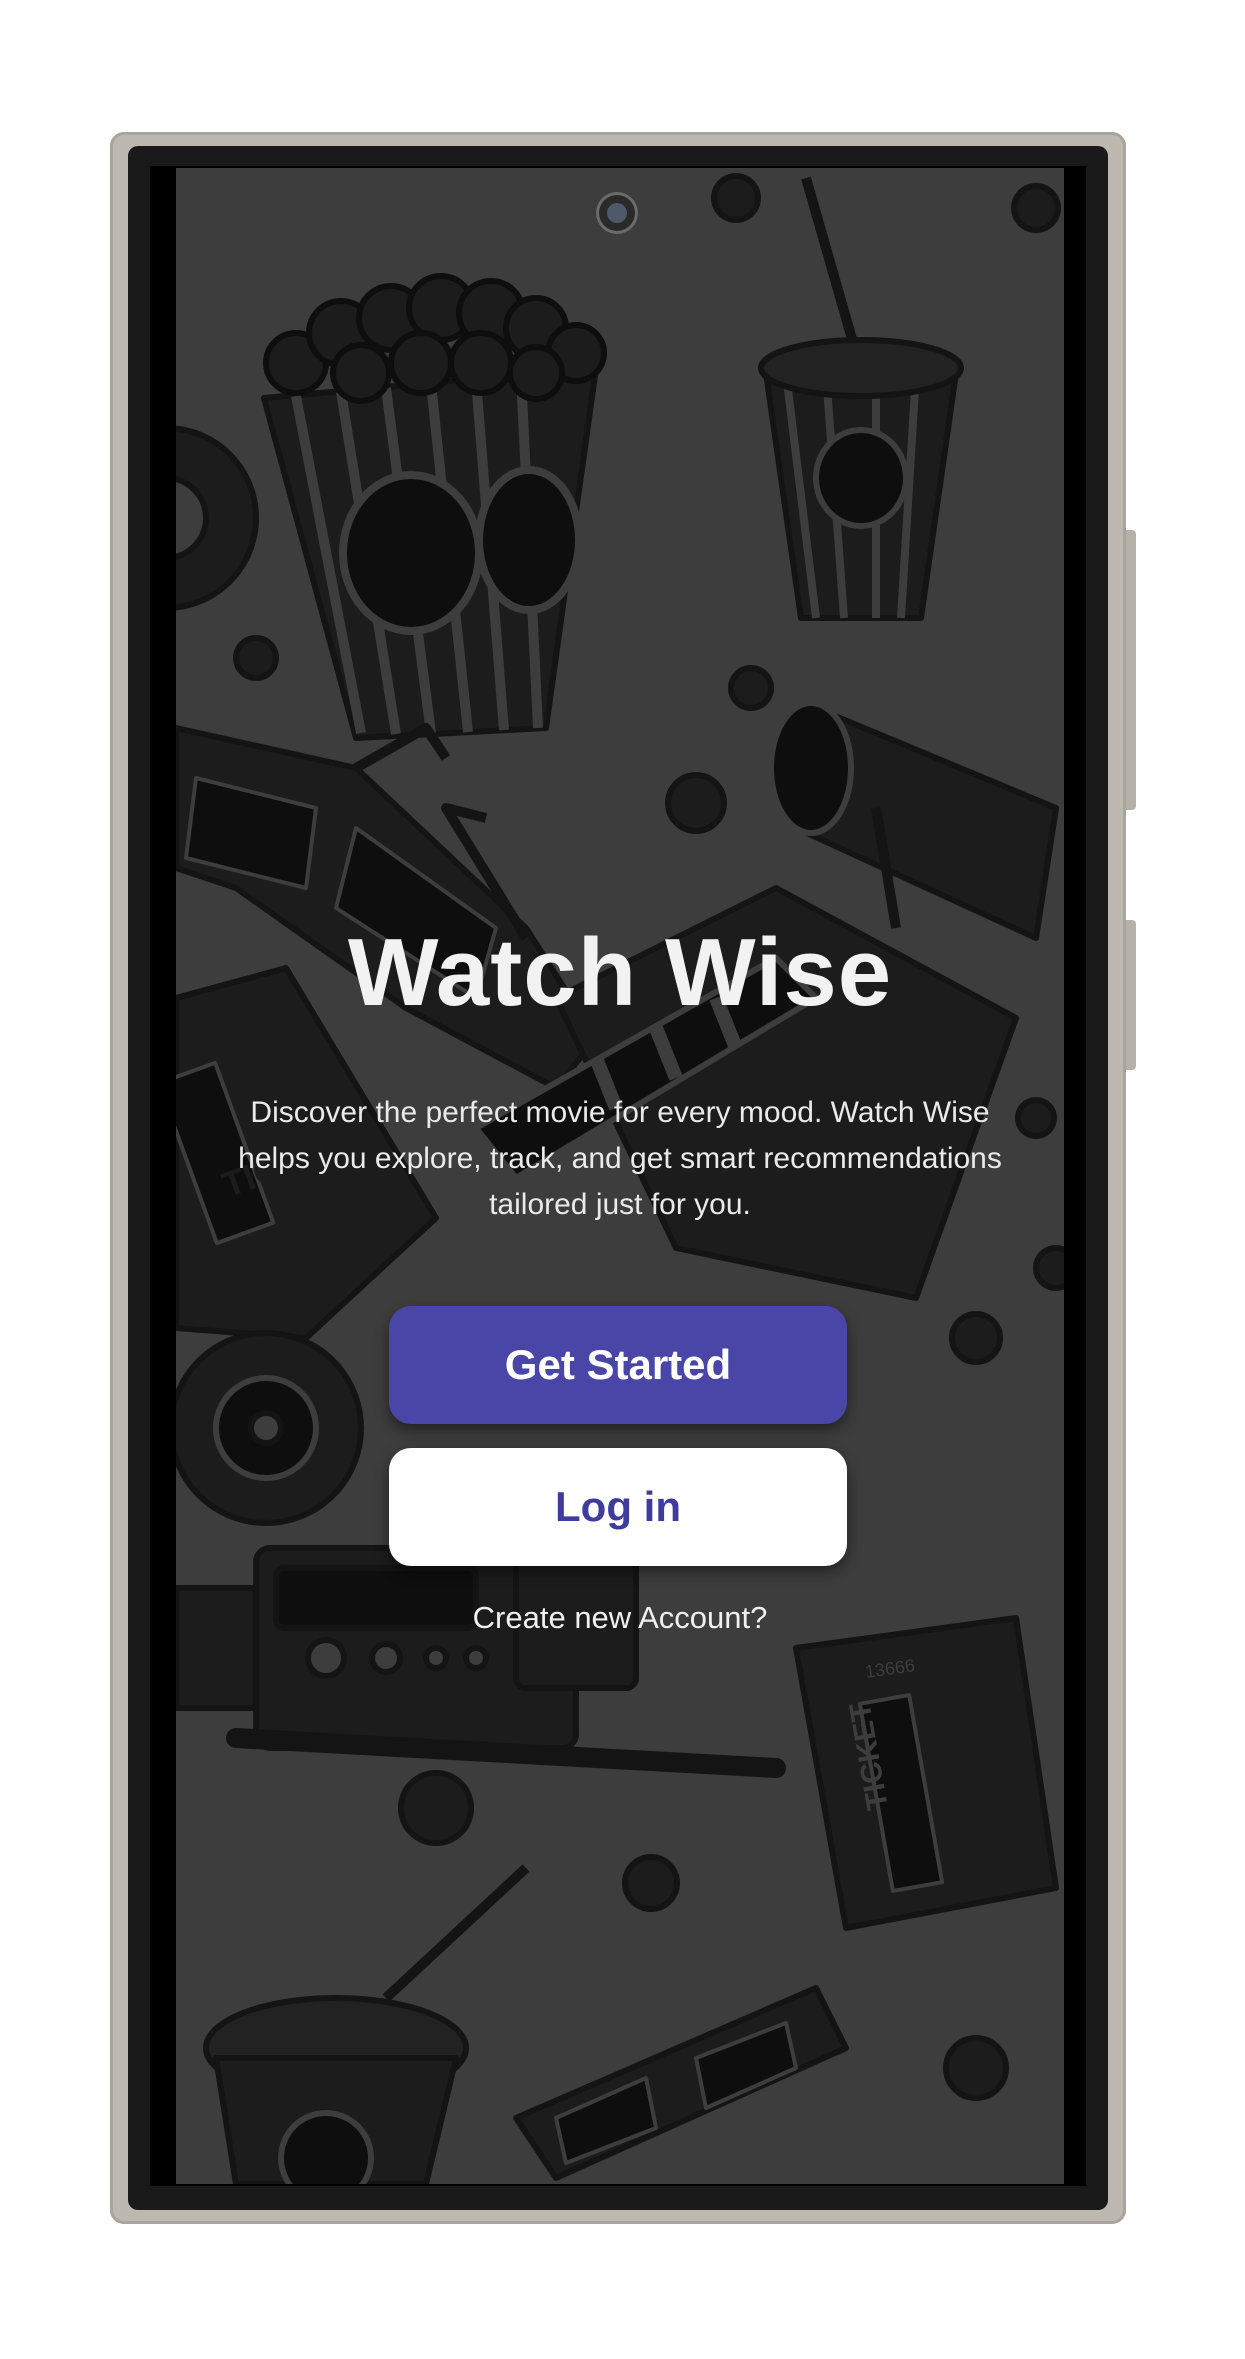 The image size is (1245, 2359). What do you see at coordinates (618, 1507) in the screenshot?
I see `login-button: Log in` at bounding box center [618, 1507].